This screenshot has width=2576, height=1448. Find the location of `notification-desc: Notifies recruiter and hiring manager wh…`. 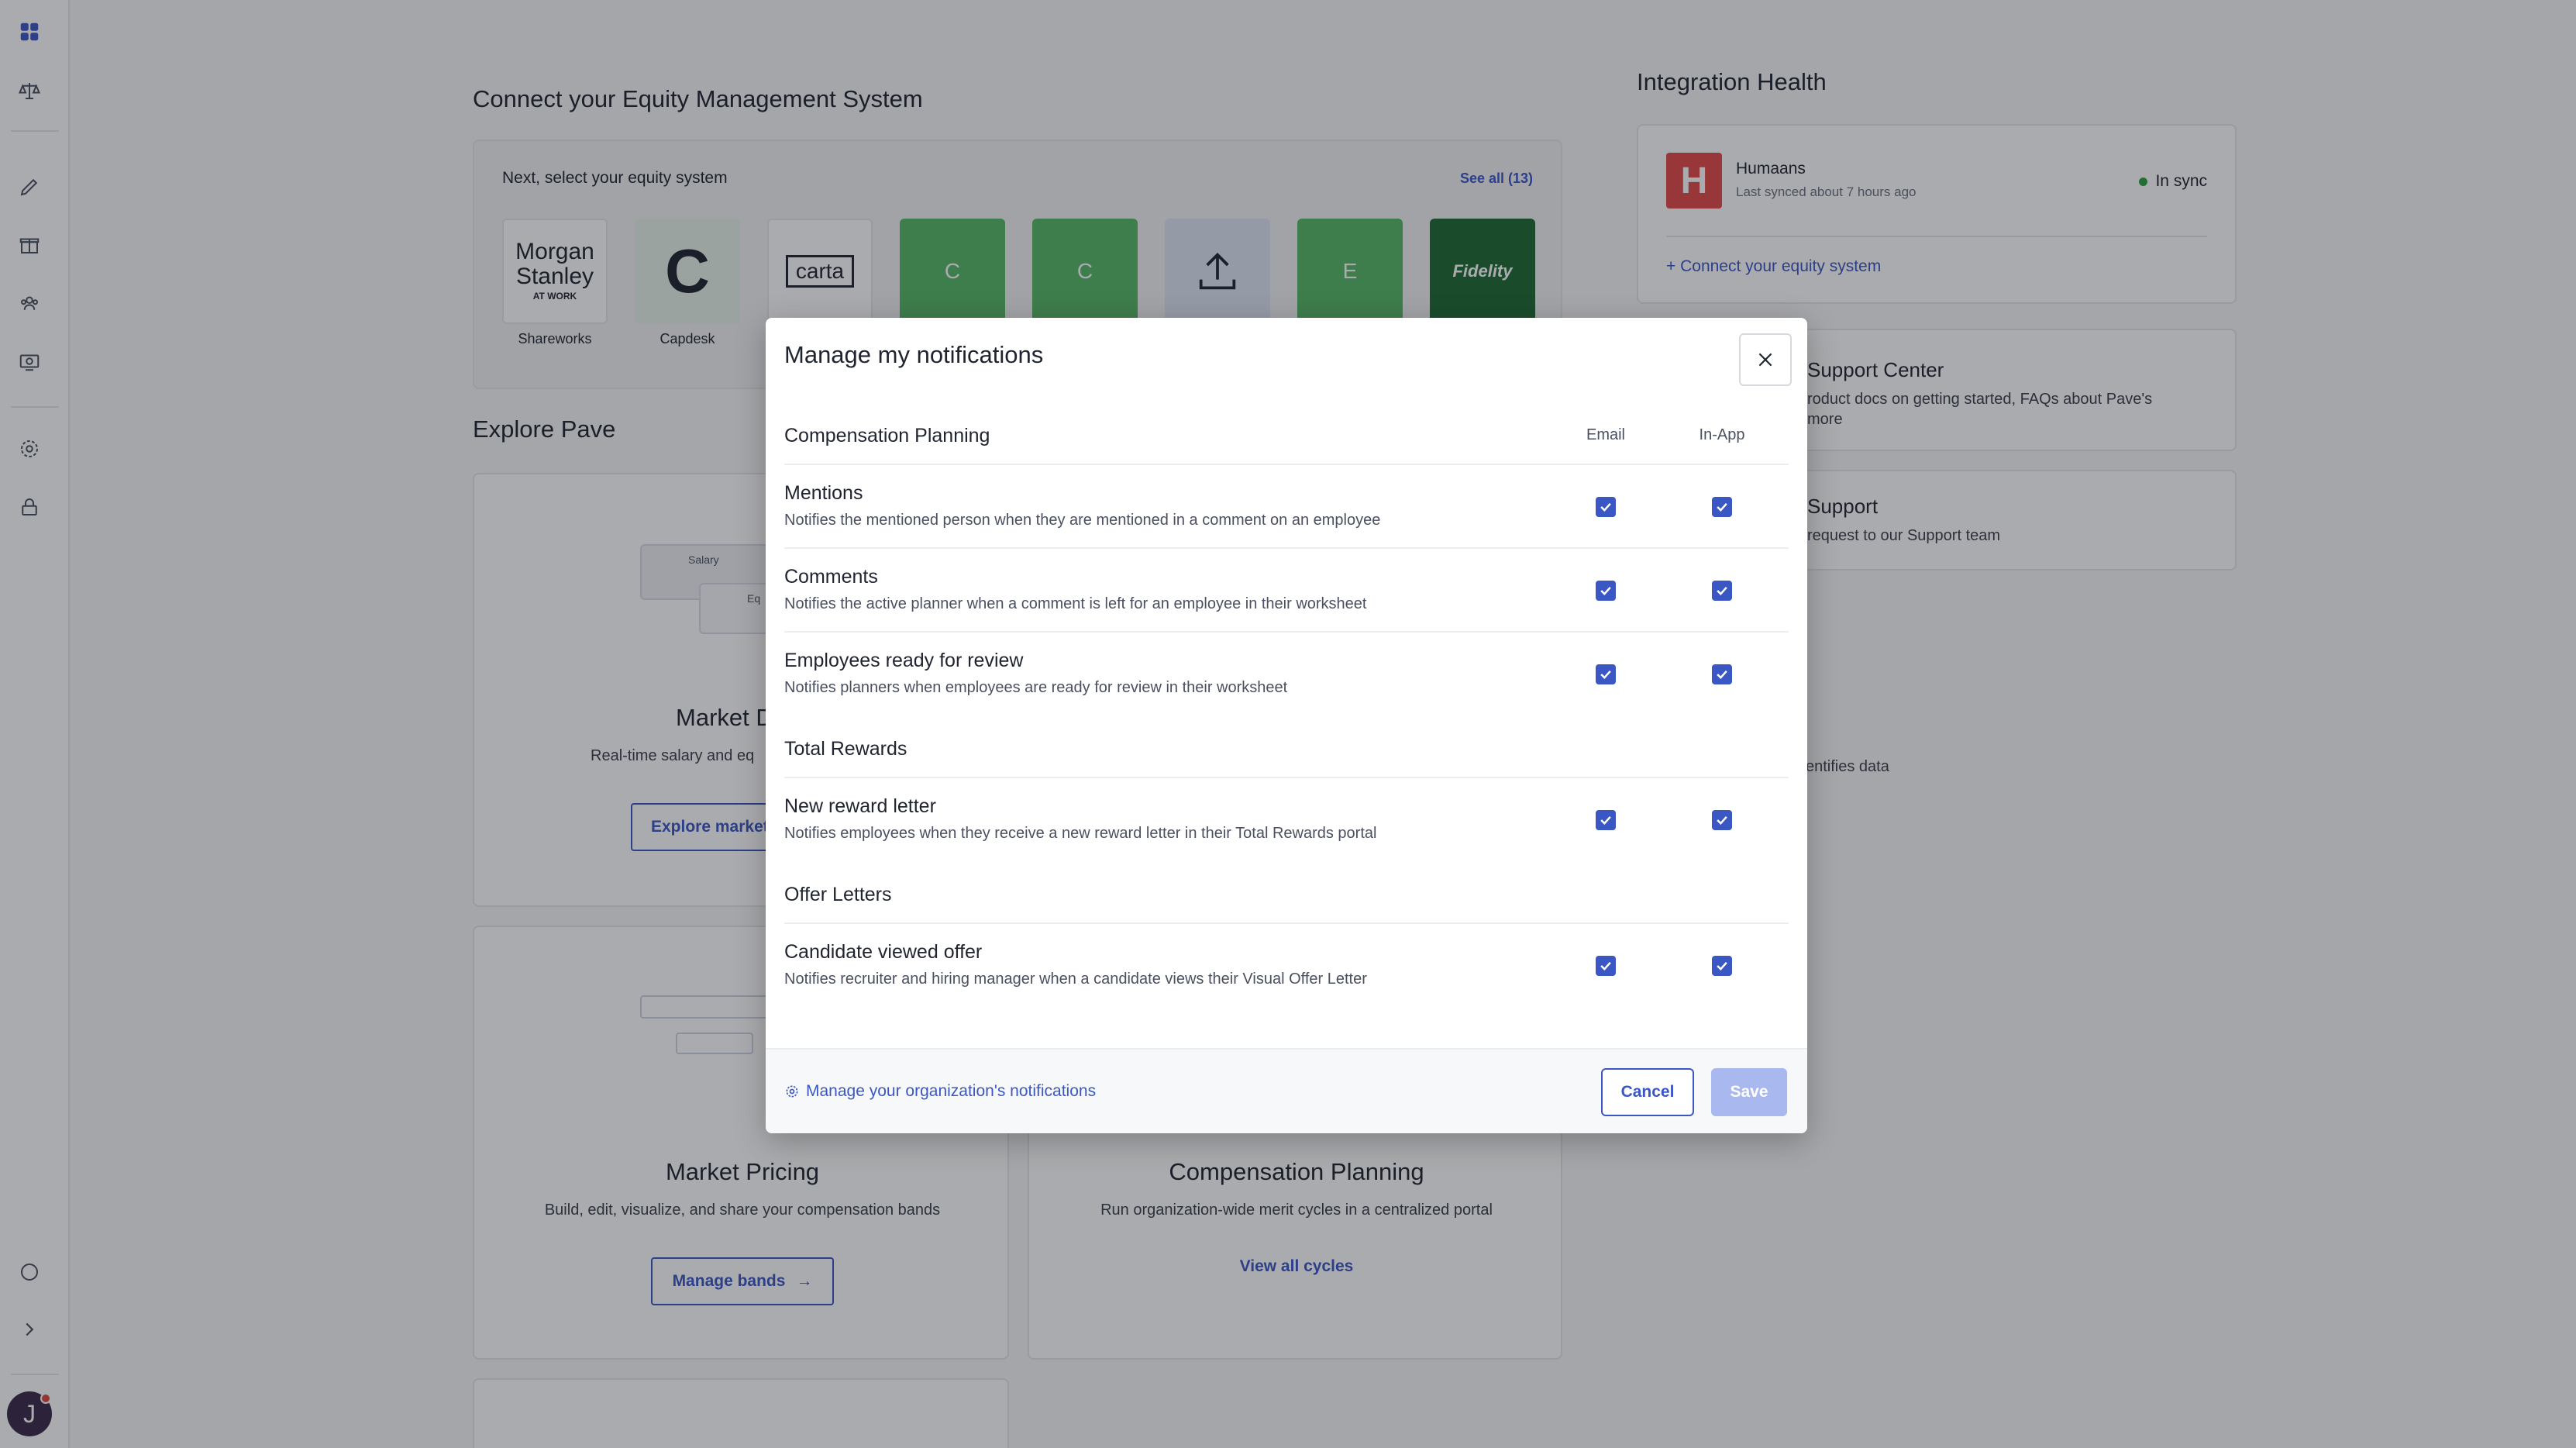

notification-desc: Notifies recruiter and hiring manager wh… is located at coordinates (1075, 979).